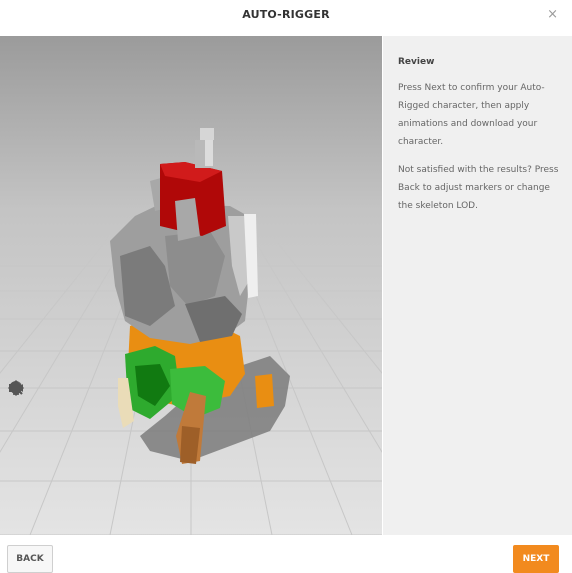  I want to click on window-title: AUTO-RIGGER, so click(286, 14).